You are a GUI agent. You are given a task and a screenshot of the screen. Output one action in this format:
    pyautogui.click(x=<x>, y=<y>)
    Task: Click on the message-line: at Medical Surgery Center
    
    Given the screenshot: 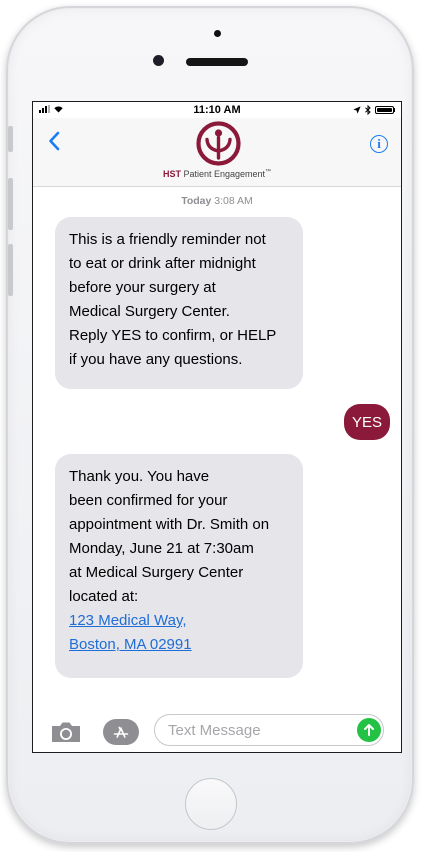 What is the action you would take?
    pyautogui.click(x=156, y=572)
    